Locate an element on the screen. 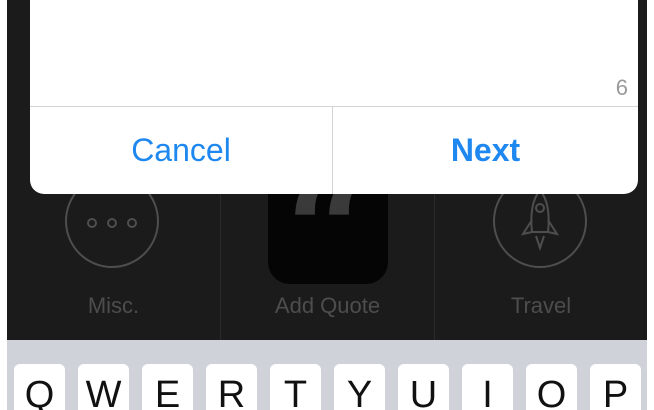 This screenshot has width=654, height=410. category-label: Misc. is located at coordinates (113, 305).